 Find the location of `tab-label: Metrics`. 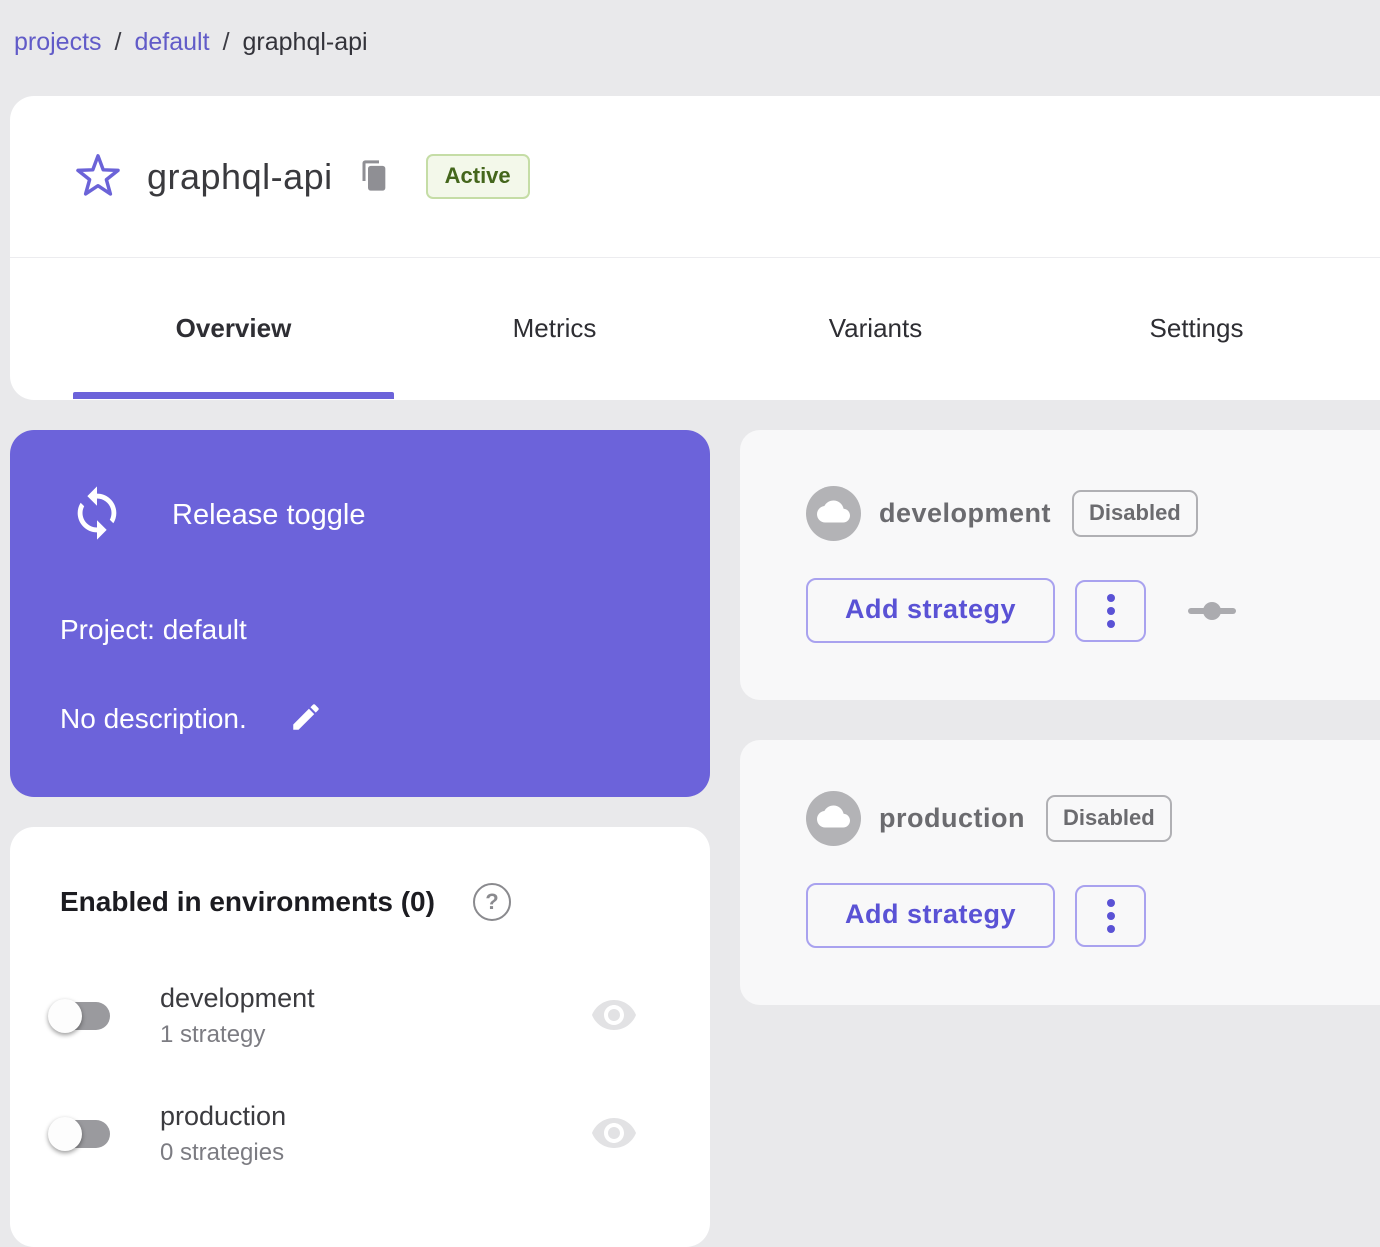

tab-label: Metrics is located at coordinates (554, 328).